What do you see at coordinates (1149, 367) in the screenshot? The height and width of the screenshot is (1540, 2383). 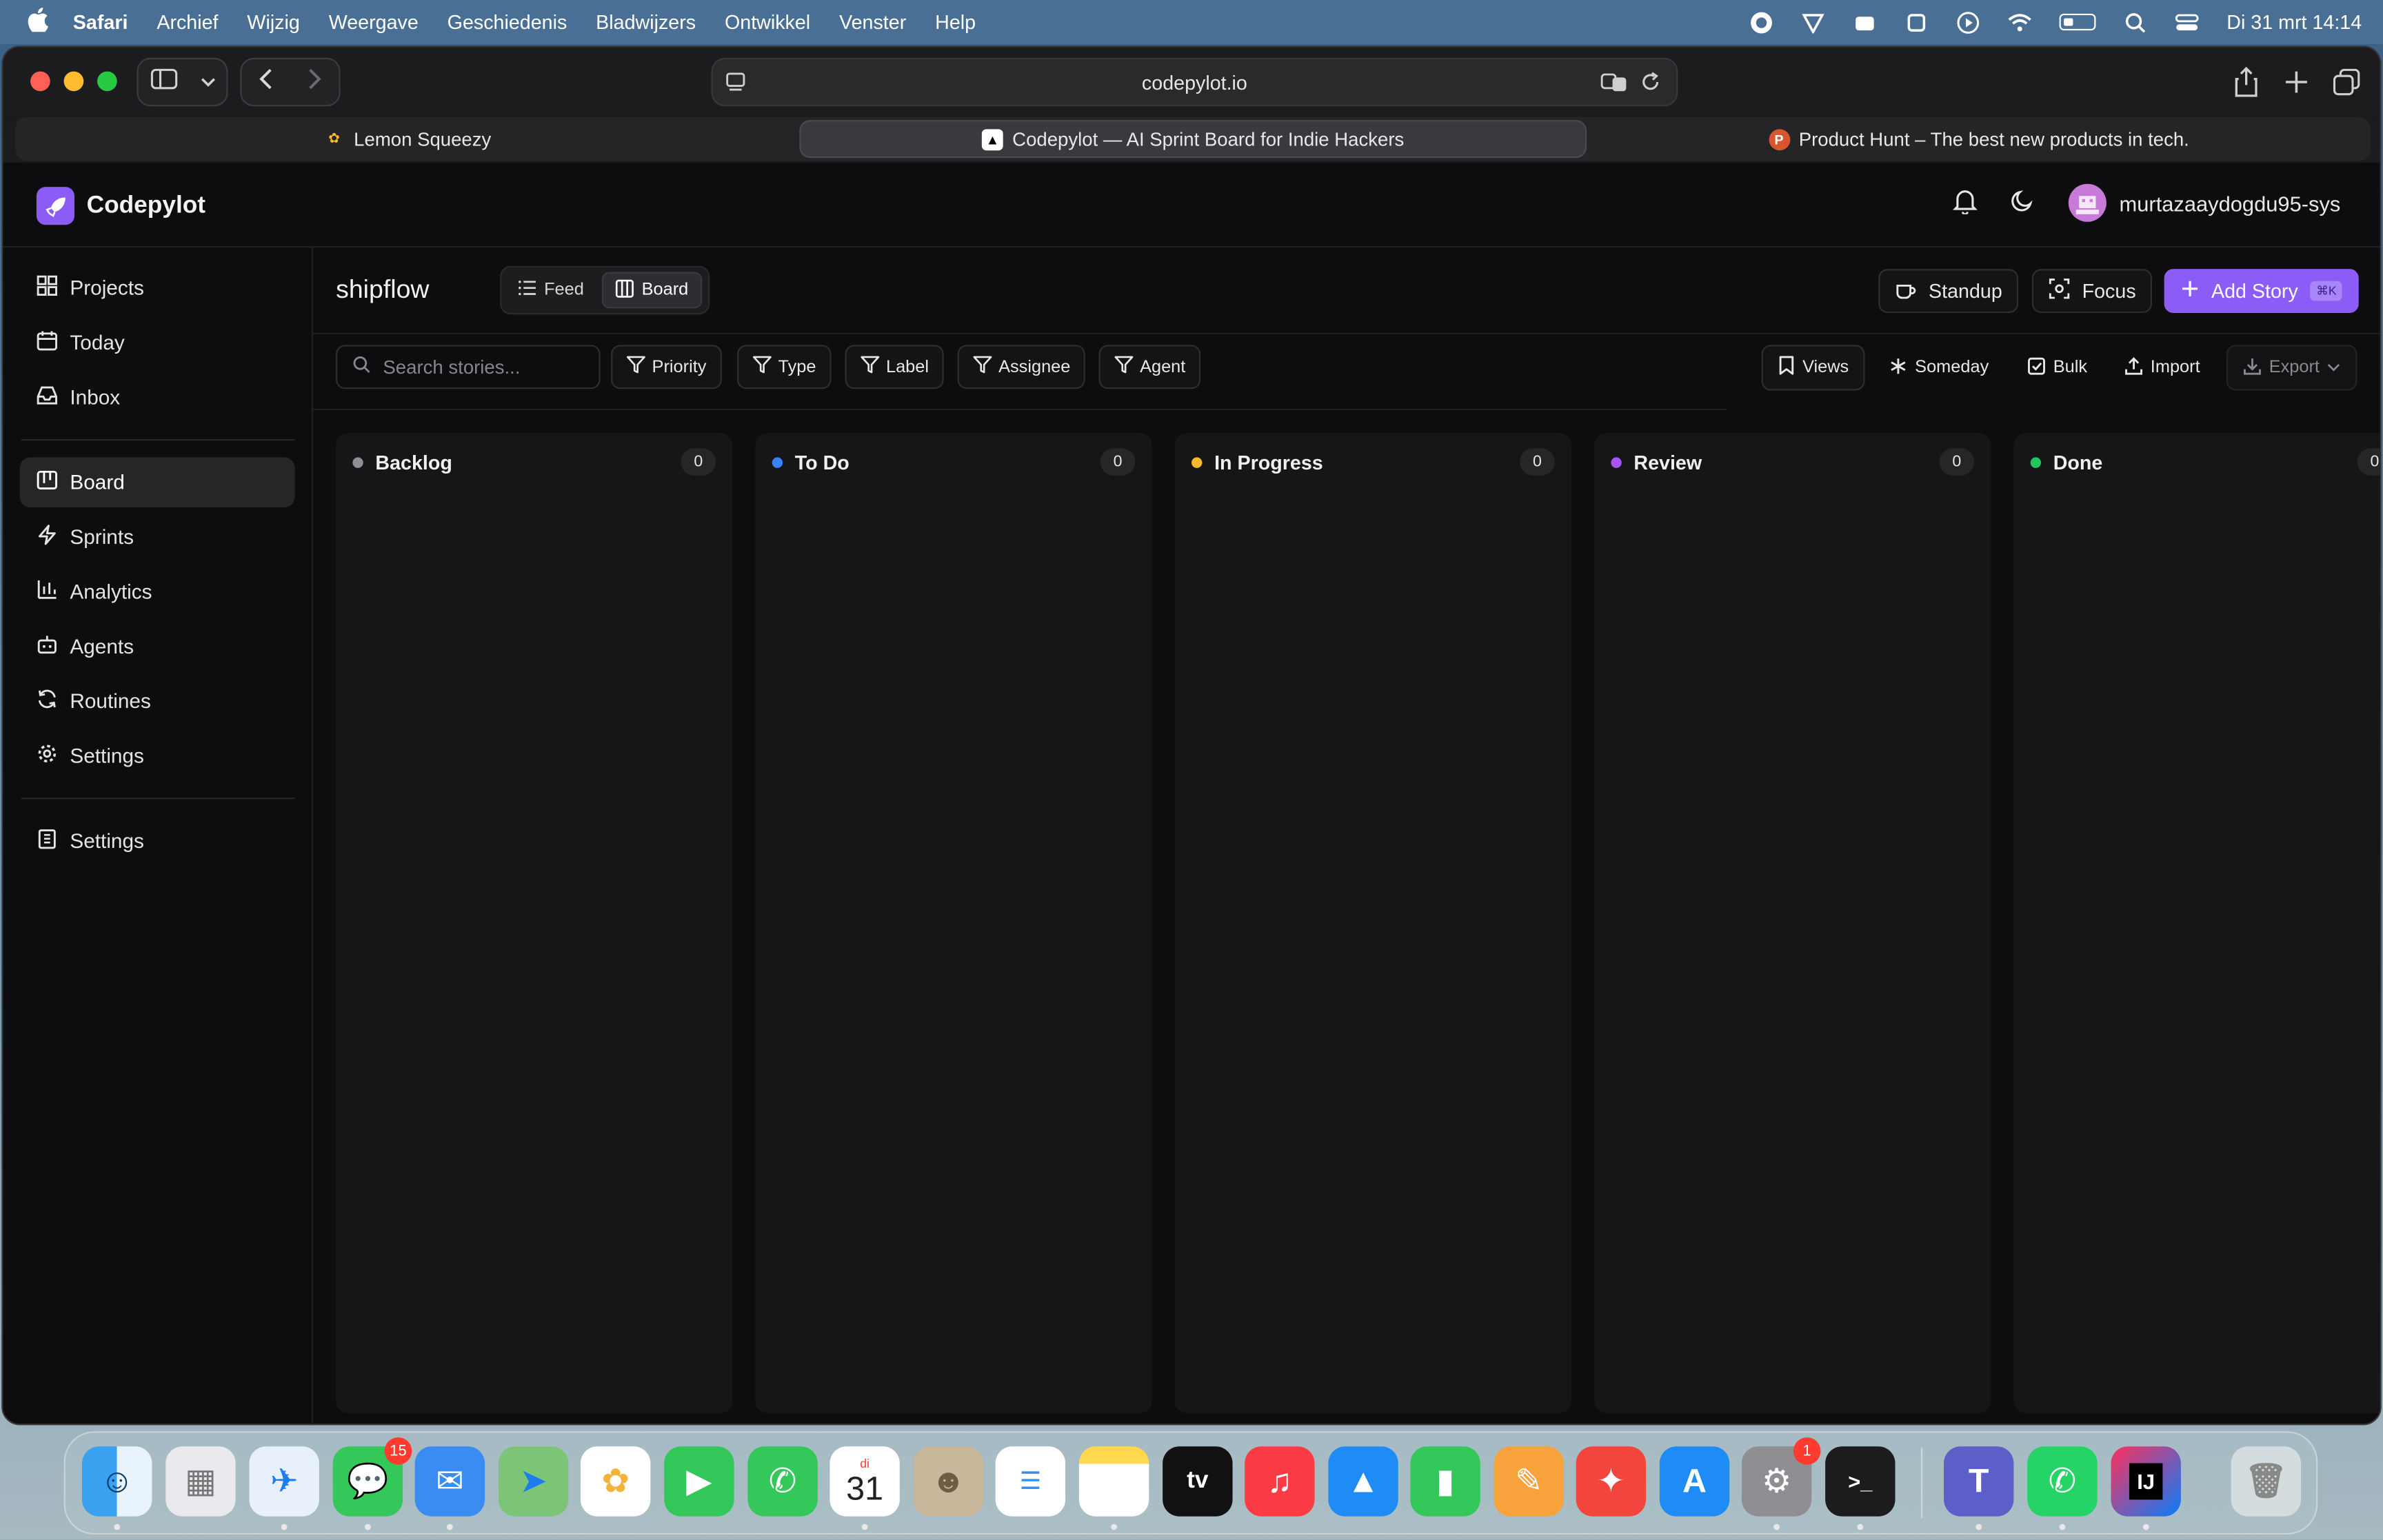 I see `filter-agent-button: Agent` at bounding box center [1149, 367].